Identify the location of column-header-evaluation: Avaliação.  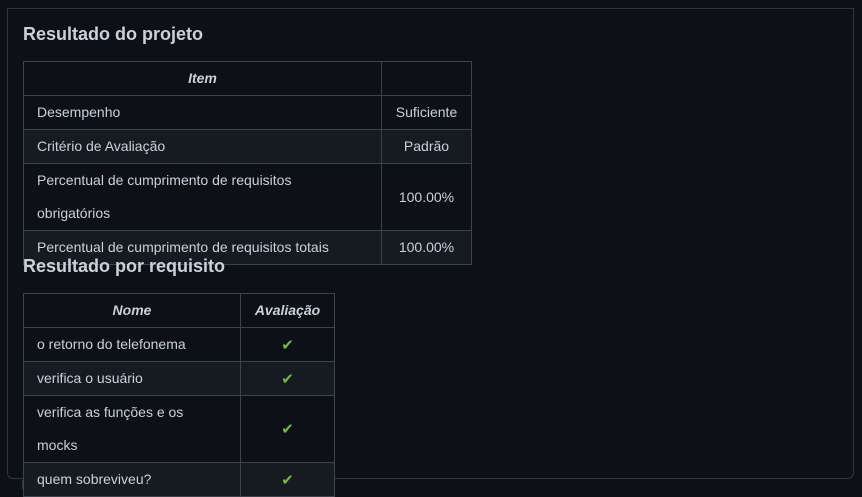
(287, 310).